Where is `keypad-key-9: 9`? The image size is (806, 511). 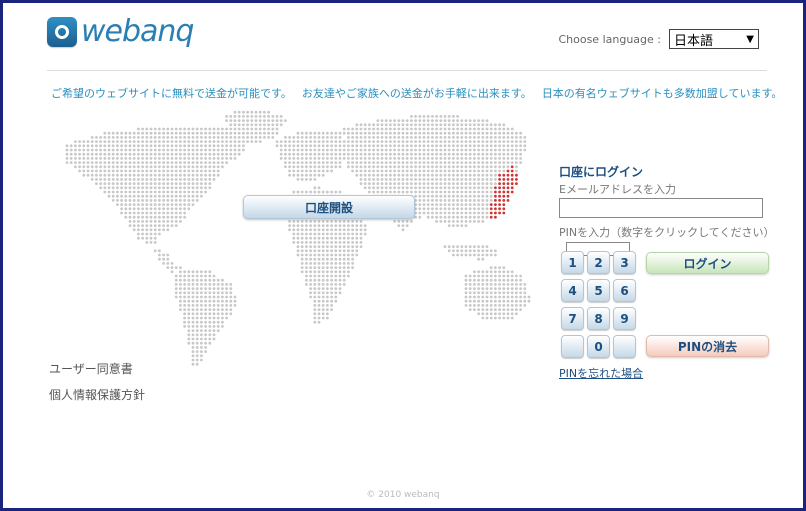
keypad-key-9: 9 is located at coordinates (624, 318).